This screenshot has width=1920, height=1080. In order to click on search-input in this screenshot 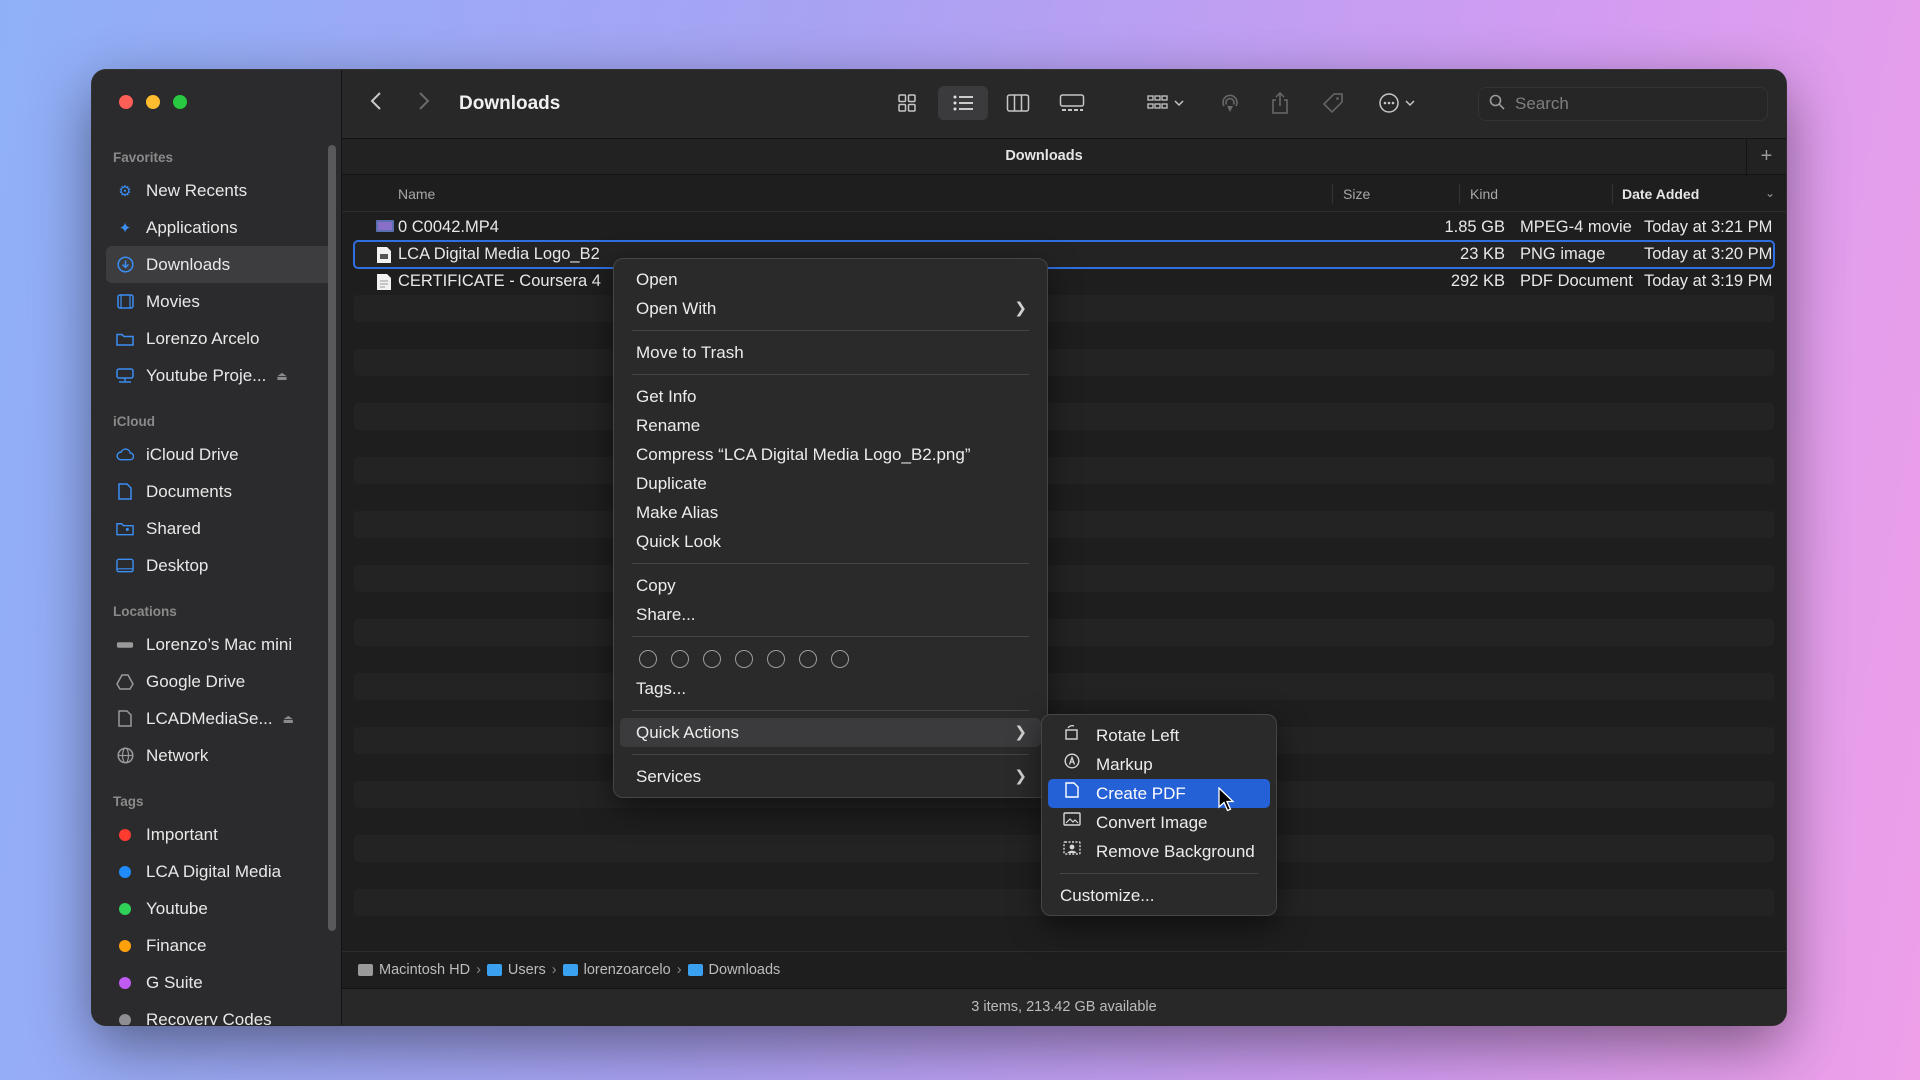, I will do `click(1625, 104)`.